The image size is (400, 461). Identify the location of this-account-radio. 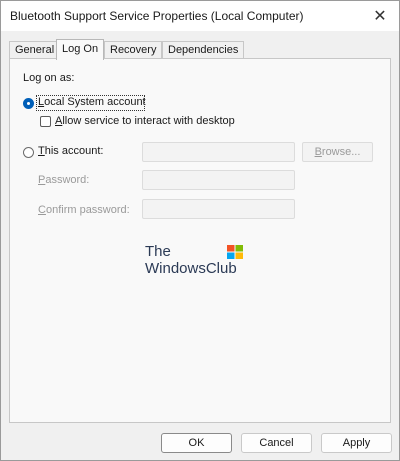
(28, 152).